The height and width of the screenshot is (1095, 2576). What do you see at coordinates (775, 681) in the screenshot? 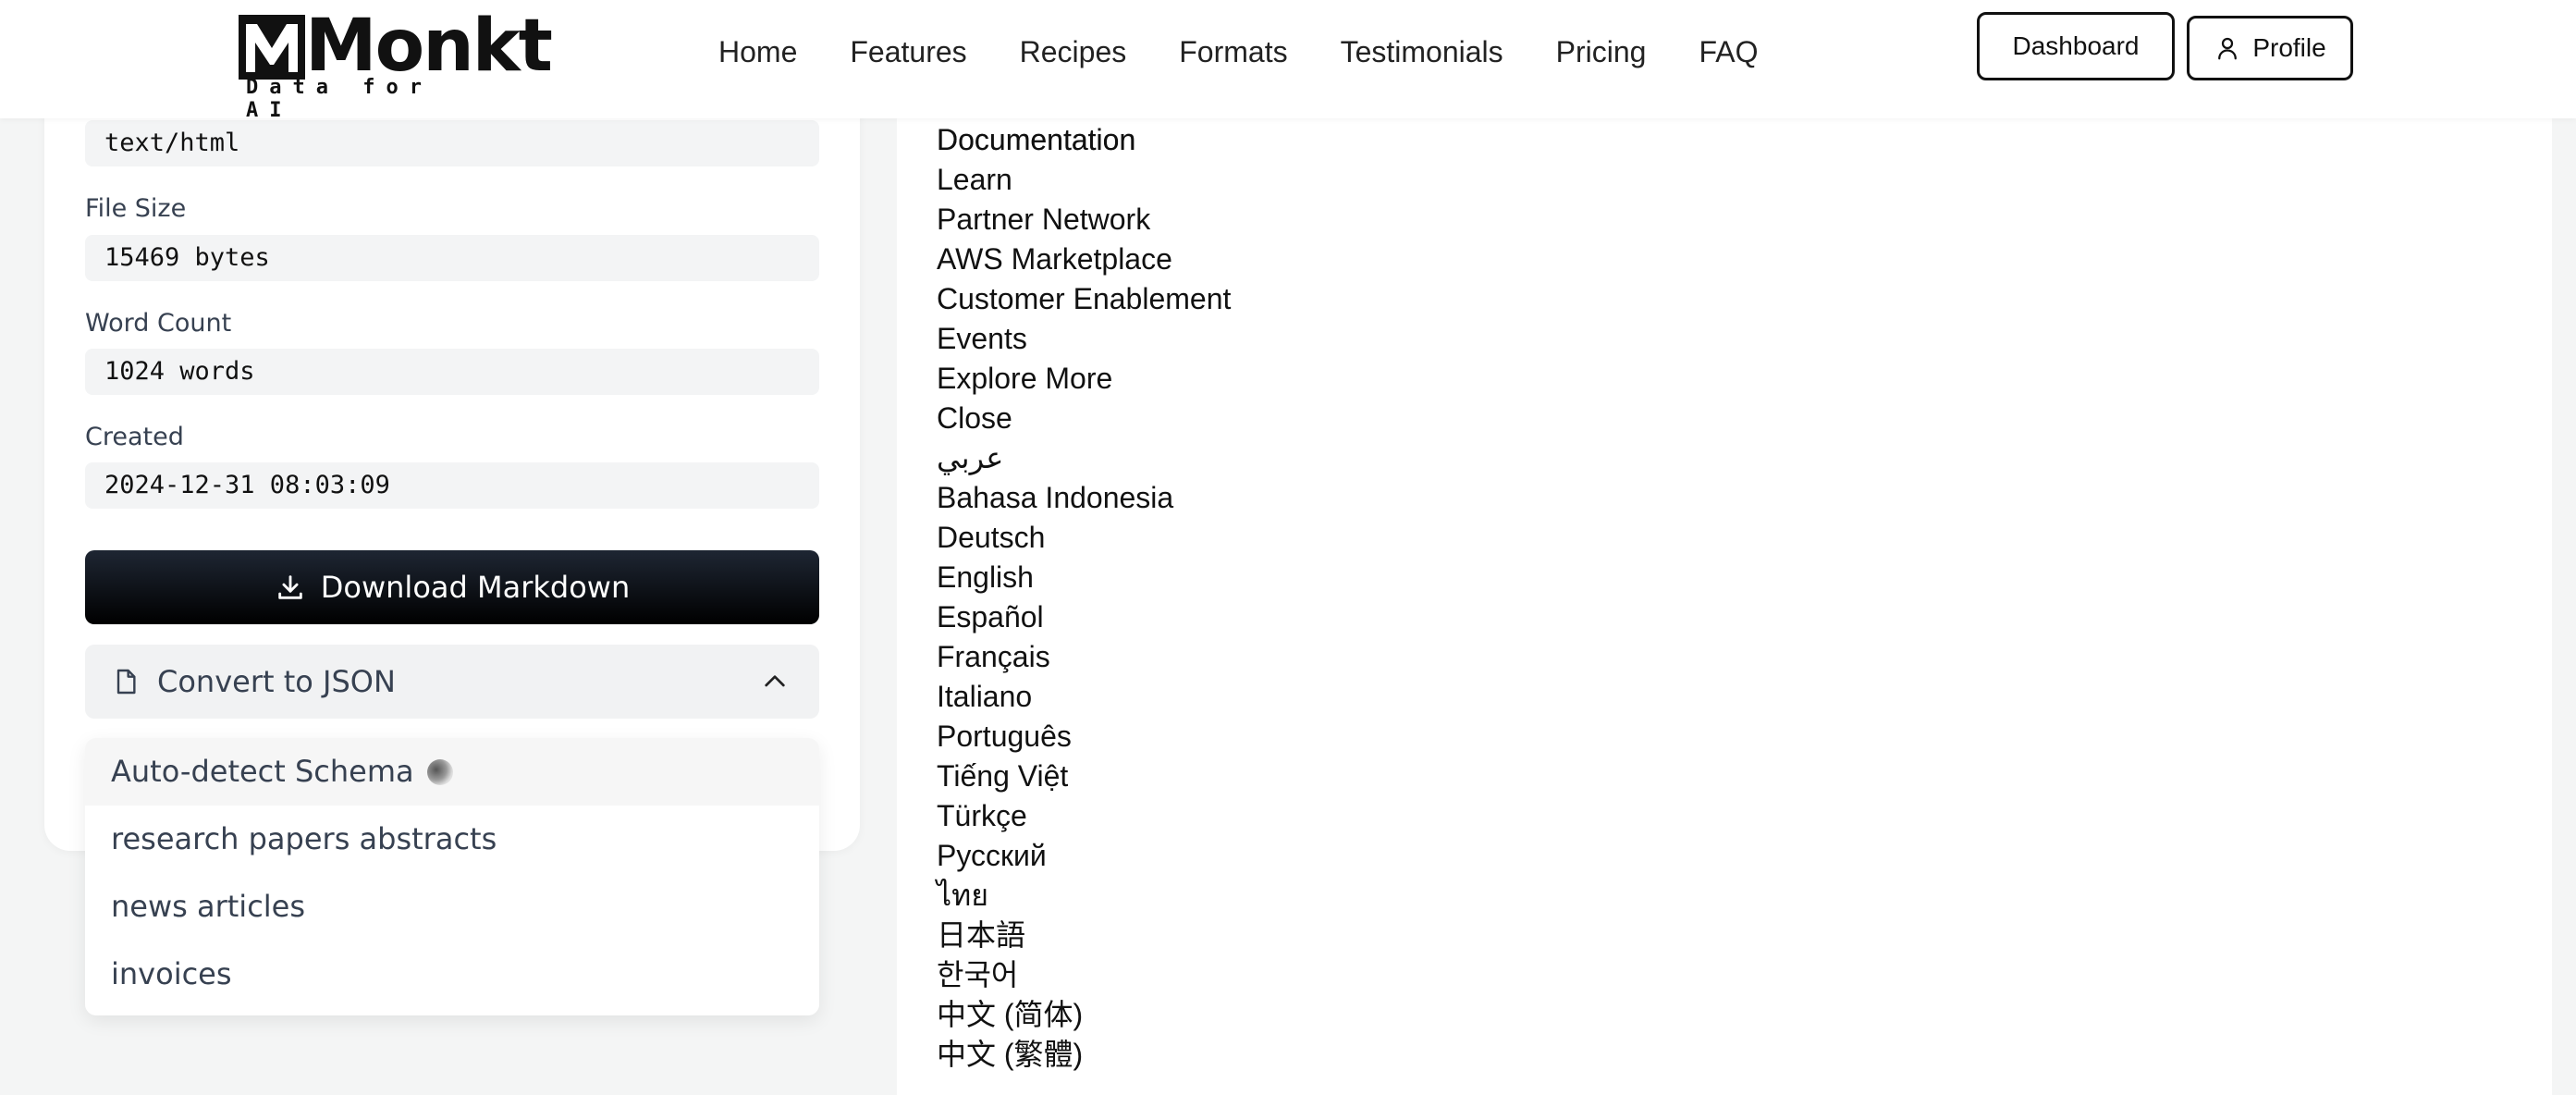
I see `chevron-up-icon` at bounding box center [775, 681].